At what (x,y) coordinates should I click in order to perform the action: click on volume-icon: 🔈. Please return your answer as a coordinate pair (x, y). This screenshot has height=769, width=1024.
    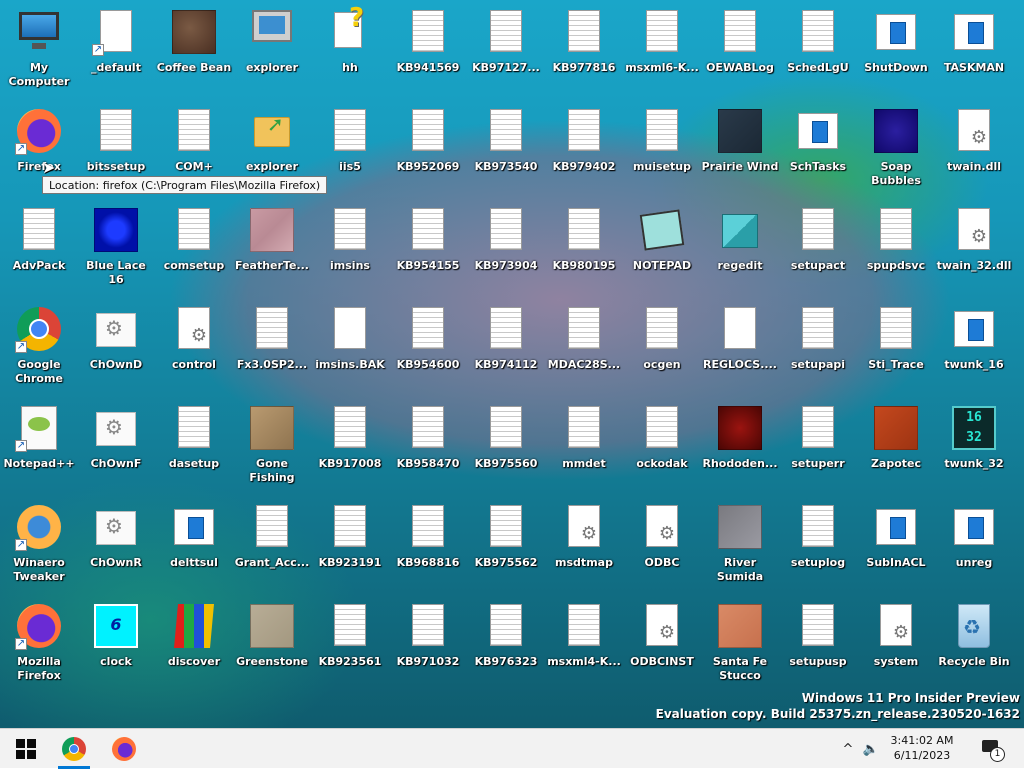
    Looking at the image, I should click on (871, 749).